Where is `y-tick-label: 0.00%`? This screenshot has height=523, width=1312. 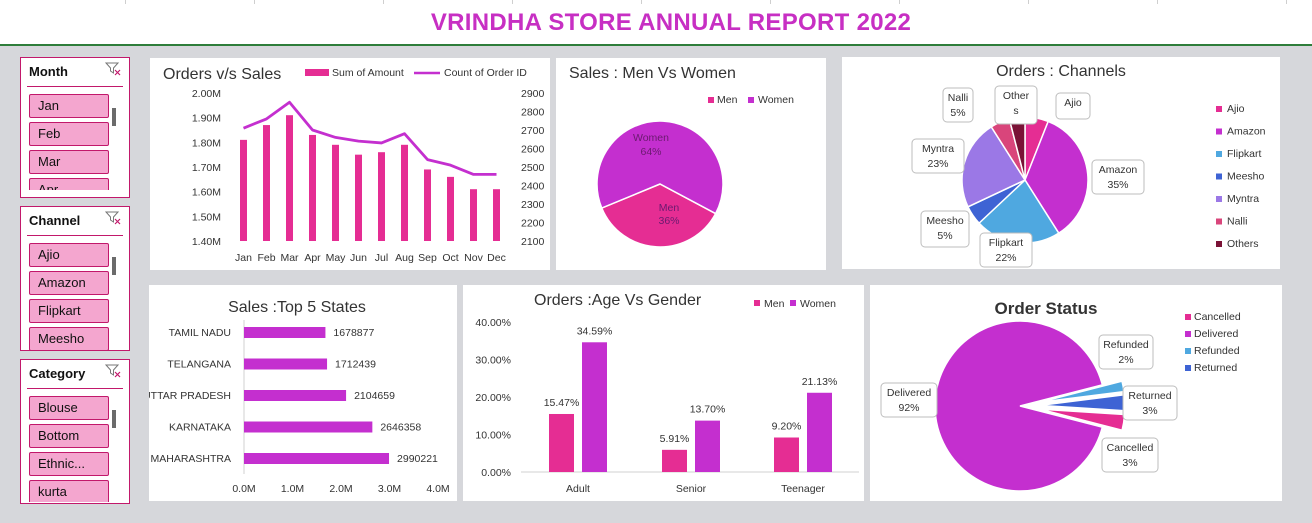 y-tick-label: 0.00% is located at coordinates (496, 473).